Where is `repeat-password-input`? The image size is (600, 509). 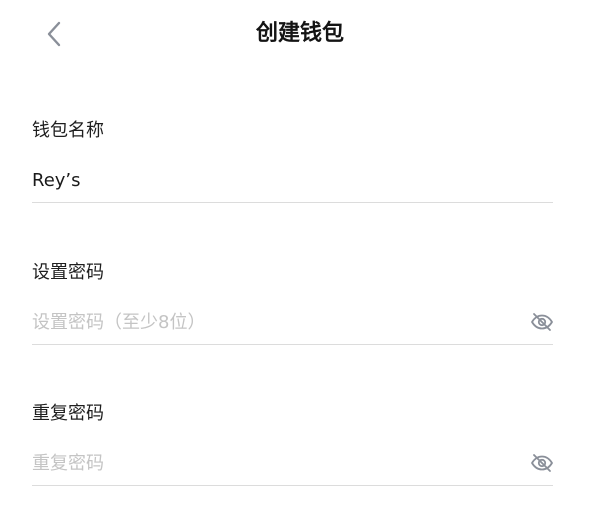
repeat-password-input is located at coordinates (280, 463).